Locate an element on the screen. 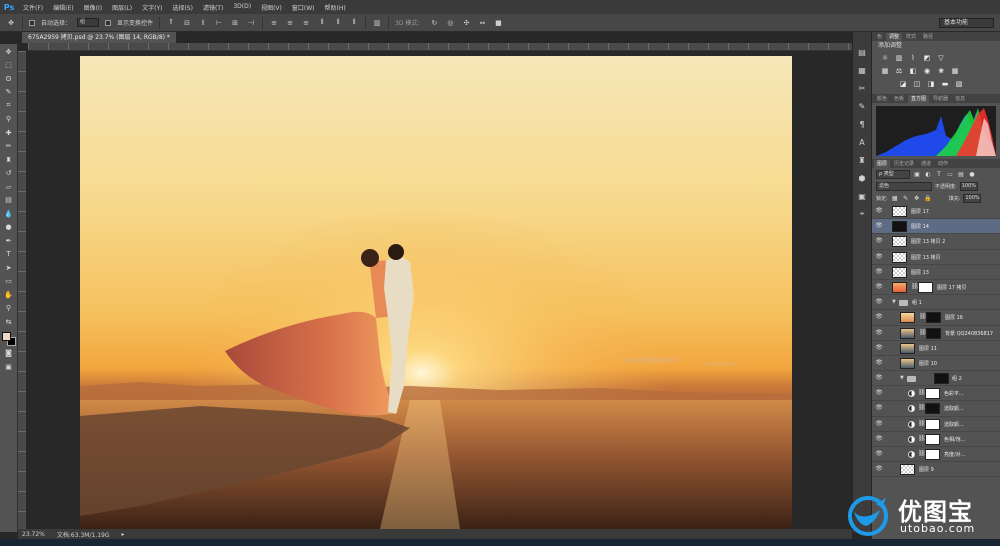 This screenshot has width=1000, height=546. layer-row: 👁 ⛓ 图层 16 is located at coordinates (936, 318).